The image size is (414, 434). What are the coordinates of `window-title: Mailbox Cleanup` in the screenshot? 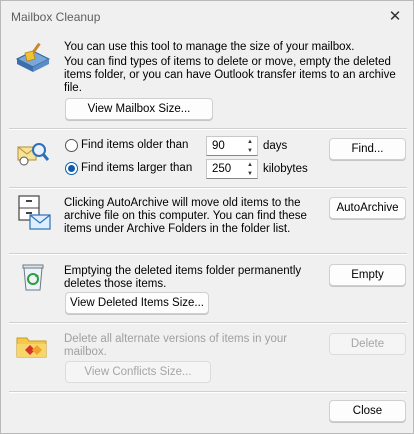 It's located at (56, 17).